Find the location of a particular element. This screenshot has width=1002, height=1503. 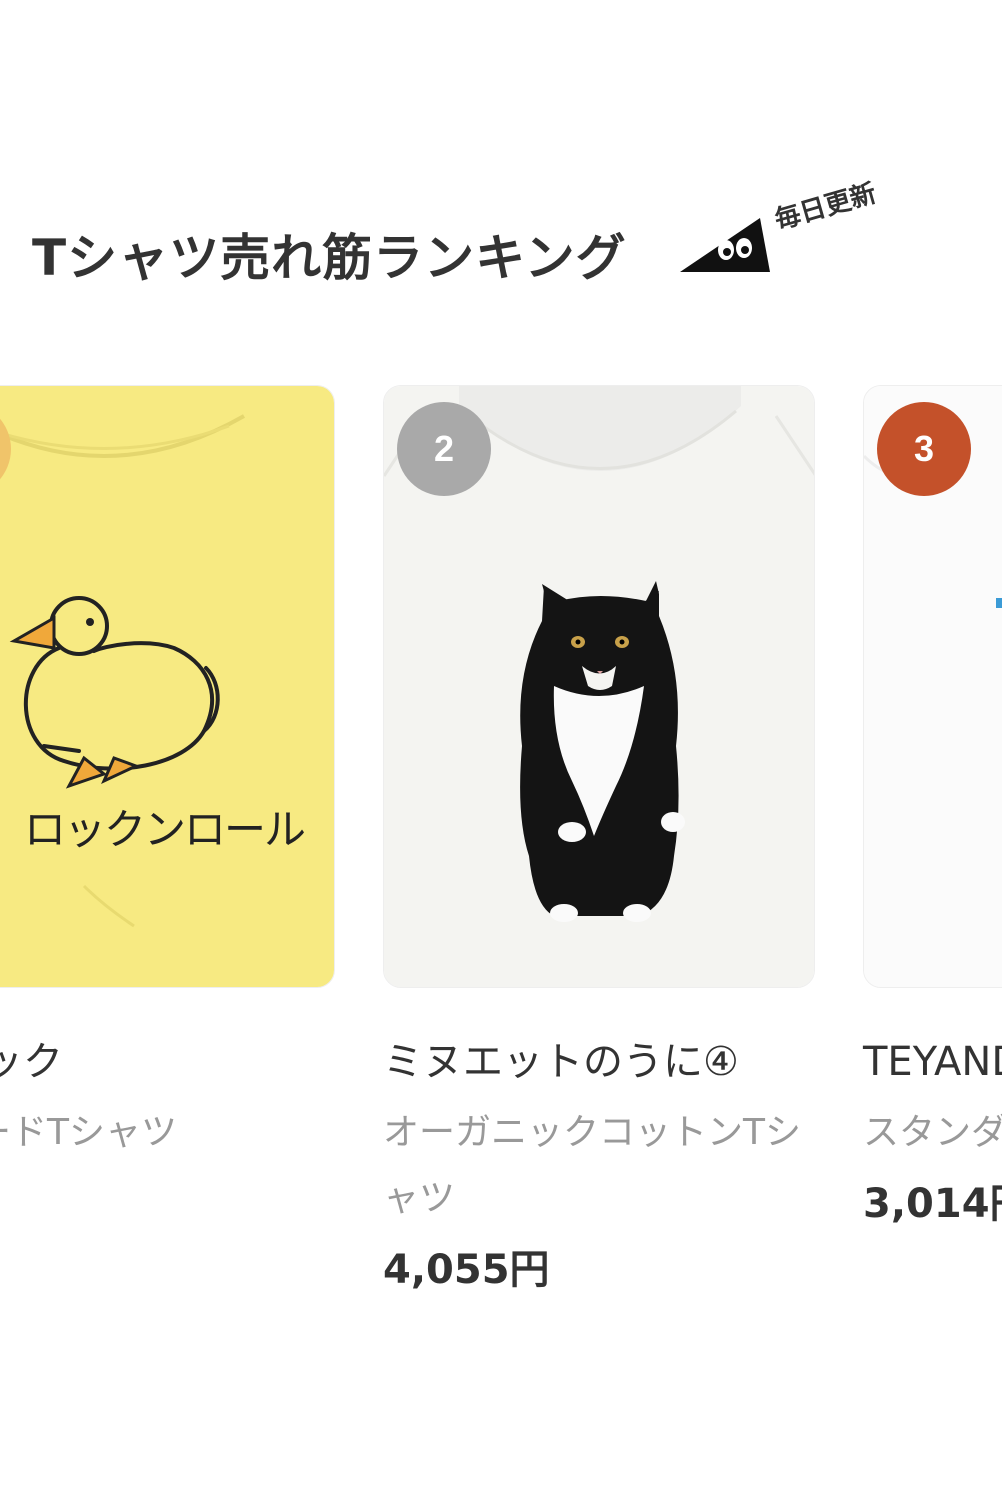

shirt-print-text: ロックンロール is located at coordinates (165, 829).